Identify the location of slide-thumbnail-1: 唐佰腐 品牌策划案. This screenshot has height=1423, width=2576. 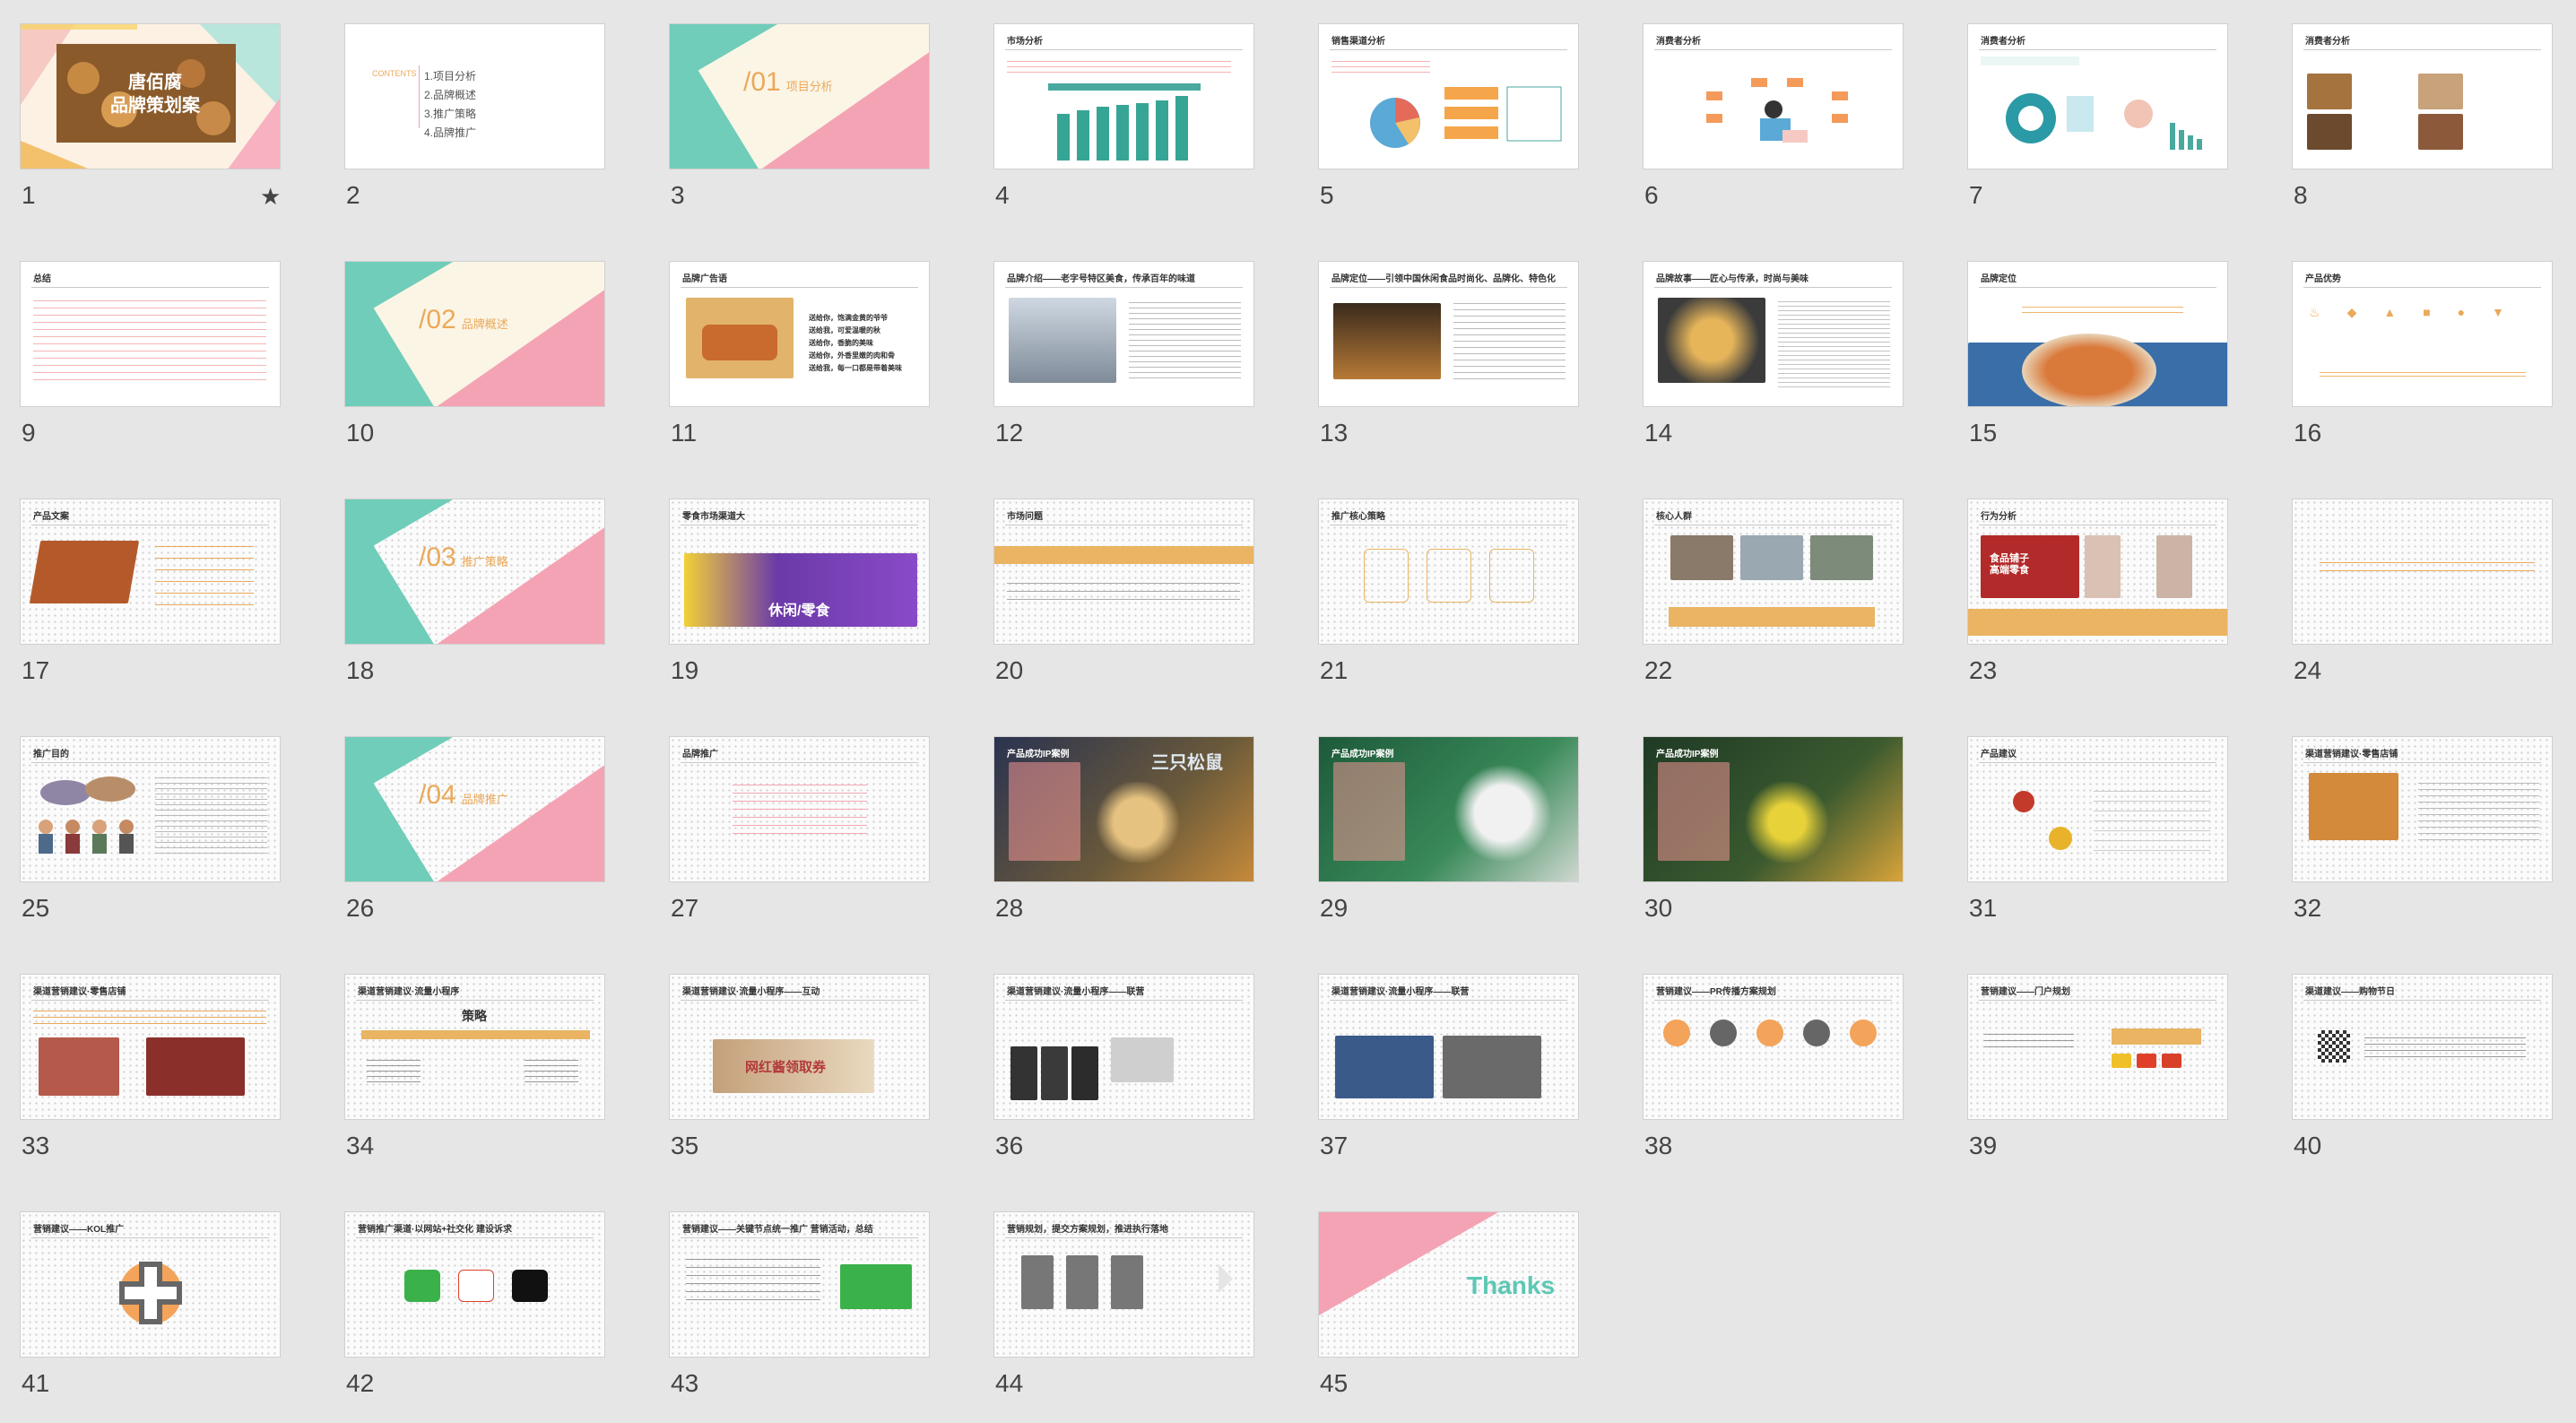
(150, 96).